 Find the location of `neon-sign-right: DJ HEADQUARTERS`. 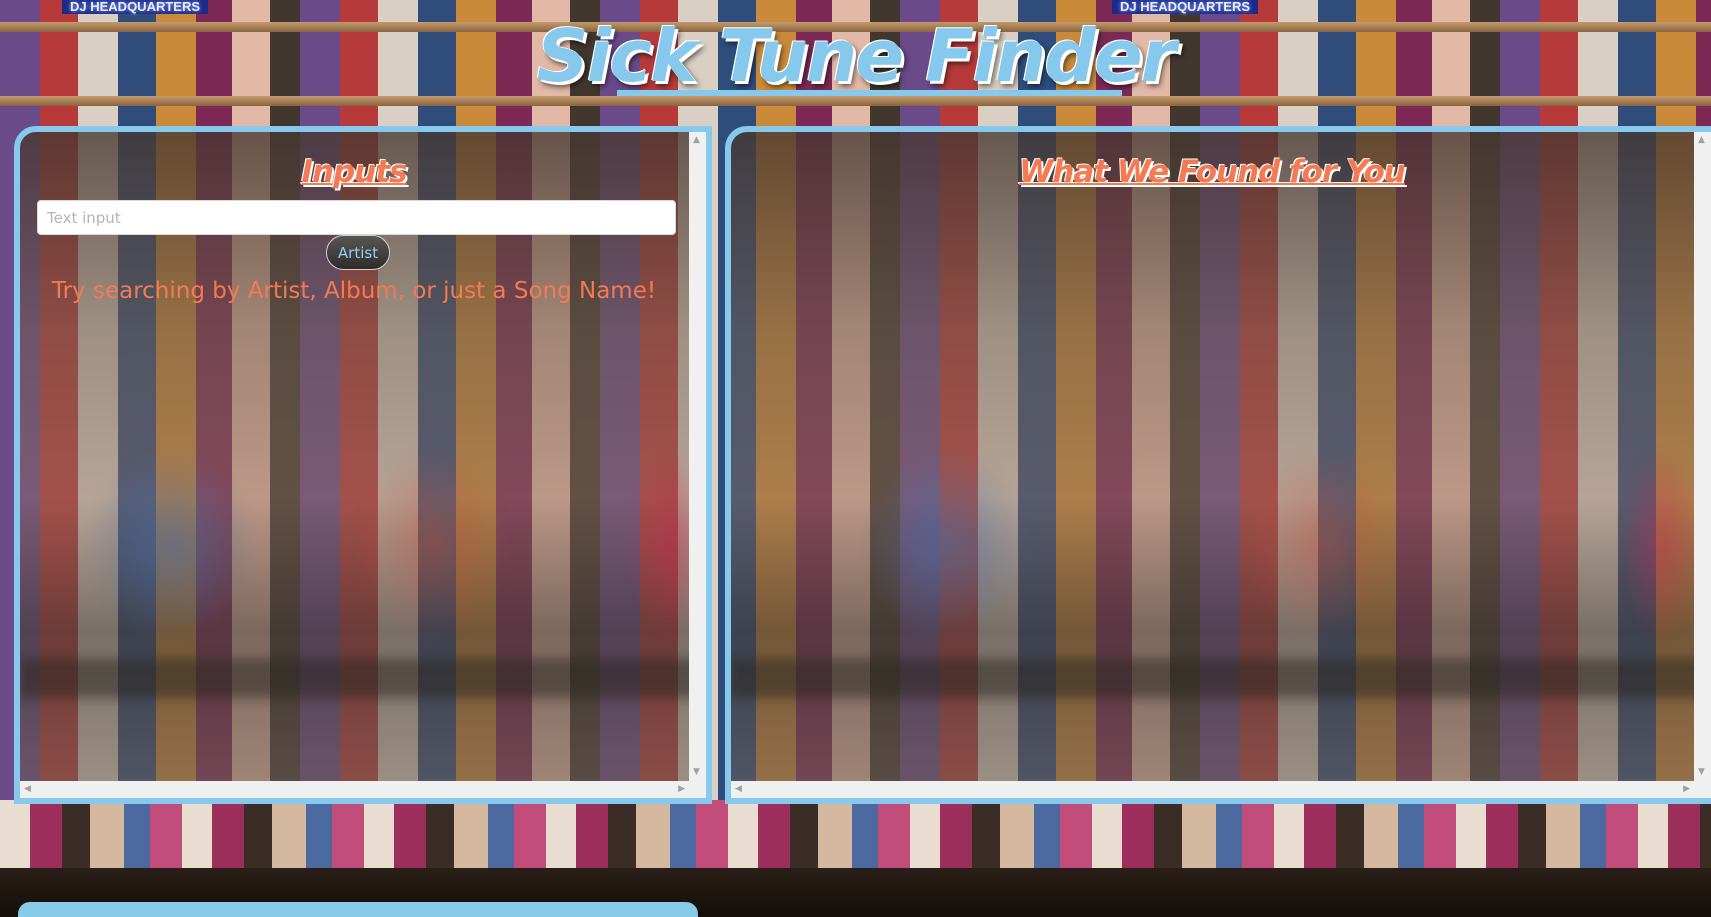

neon-sign-right: DJ HEADQUARTERS is located at coordinates (1185, 7).